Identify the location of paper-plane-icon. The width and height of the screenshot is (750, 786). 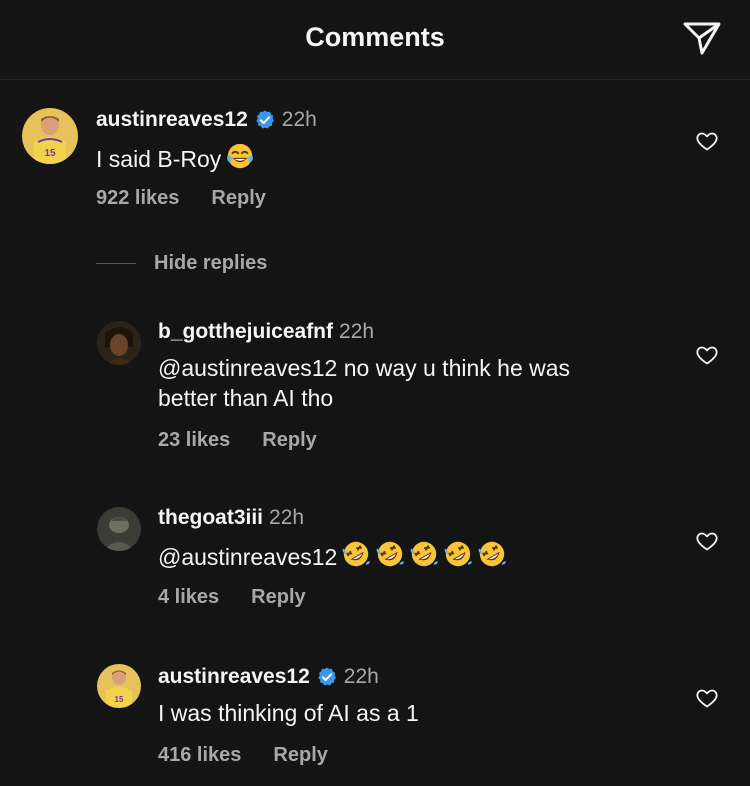
(702, 38).